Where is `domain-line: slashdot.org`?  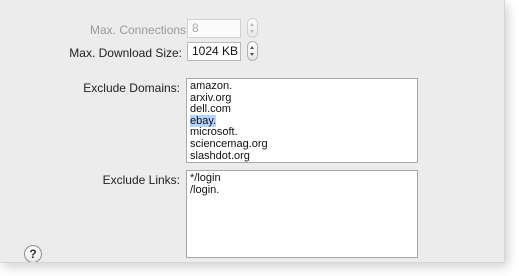
domain-line: slashdot.org is located at coordinates (220, 155).